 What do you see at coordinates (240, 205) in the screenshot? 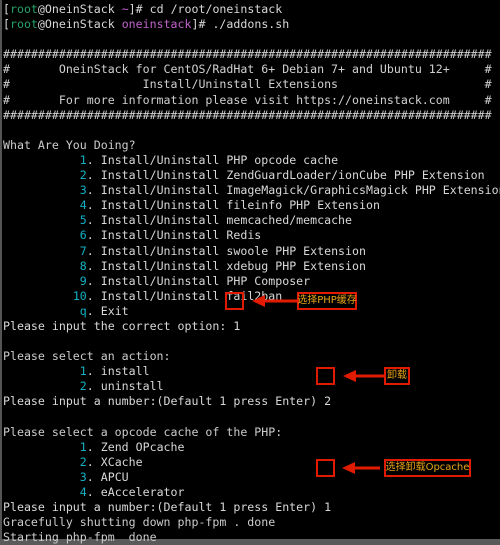
I see `menu-item-label: Install/Uninstall fileinfo PHP Extension` at bounding box center [240, 205].